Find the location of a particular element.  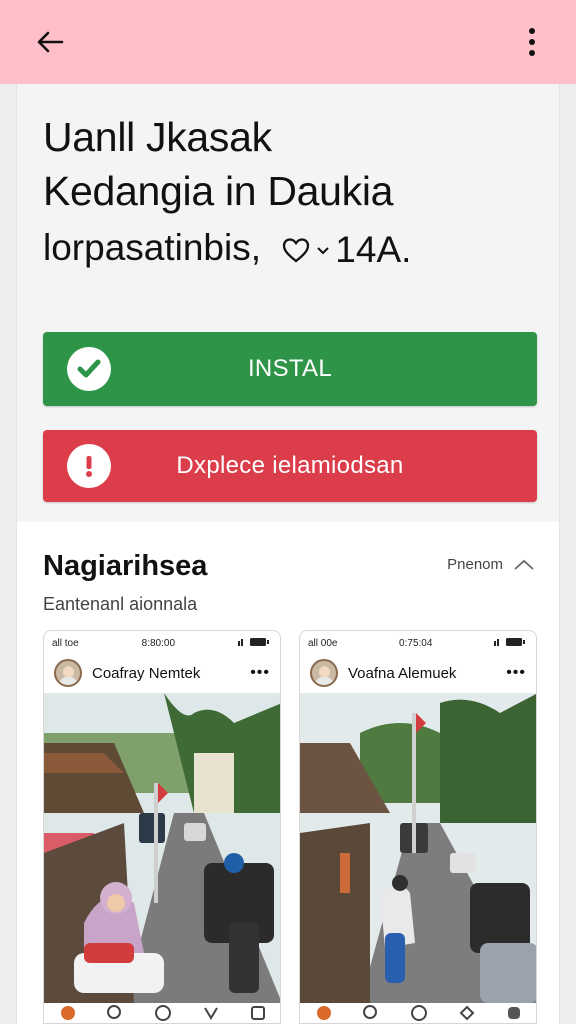

section-title: Nagiarihsea is located at coordinates (125, 566).